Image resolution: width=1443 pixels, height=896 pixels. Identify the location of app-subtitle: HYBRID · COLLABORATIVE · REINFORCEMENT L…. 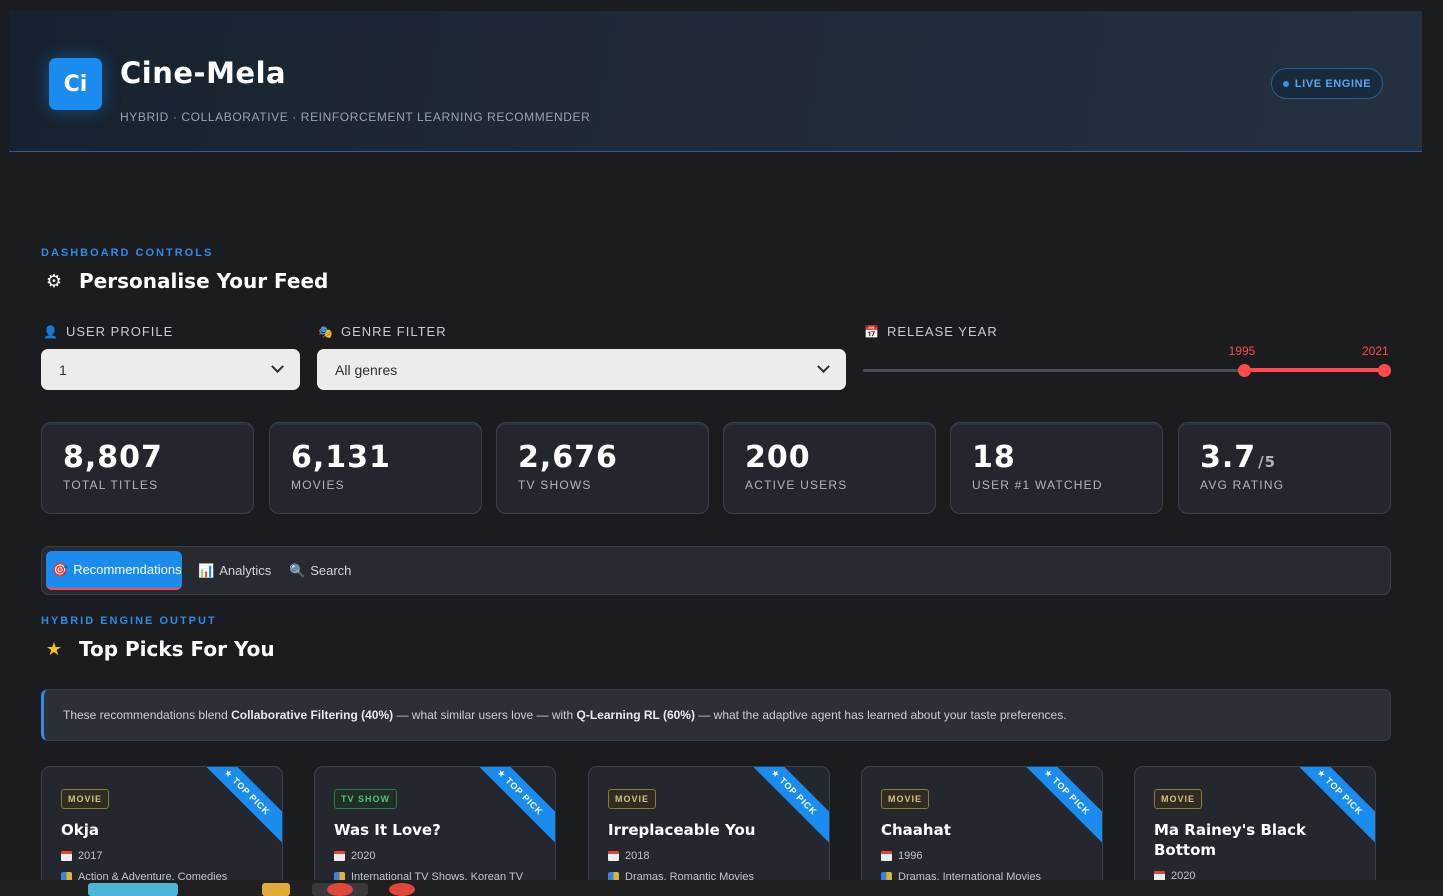
(355, 117).